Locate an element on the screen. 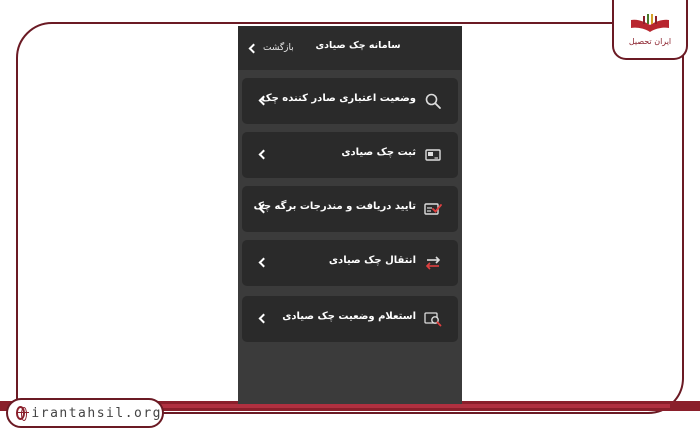 This screenshot has width=700, height=430. top-bar: بازگشت سامانه چک صیادی is located at coordinates (350, 48).